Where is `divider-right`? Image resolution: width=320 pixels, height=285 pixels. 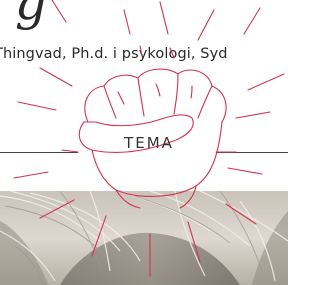
divider-right is located at coordinates (252, 152).